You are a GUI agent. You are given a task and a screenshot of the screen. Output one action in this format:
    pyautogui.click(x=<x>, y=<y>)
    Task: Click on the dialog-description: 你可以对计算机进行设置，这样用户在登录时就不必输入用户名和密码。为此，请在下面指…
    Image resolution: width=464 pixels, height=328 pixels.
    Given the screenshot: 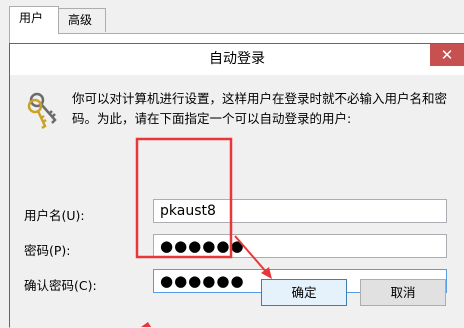 What is the action you would take?
    pyautogui.click(x=260, y=108)
    